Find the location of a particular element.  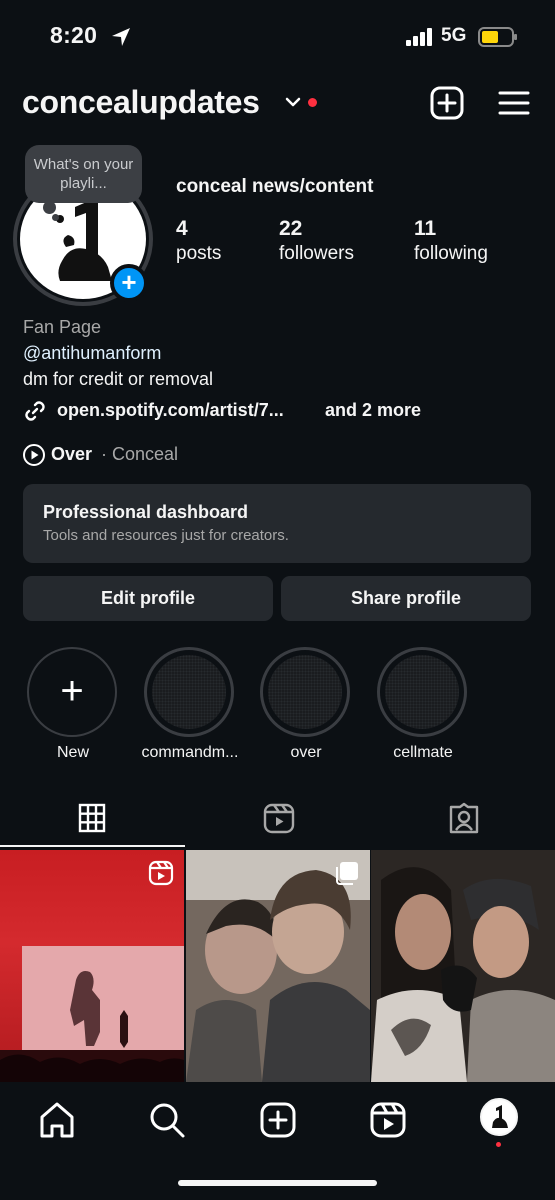

profile-header: concealupdates is located at coordinates (277, 104).